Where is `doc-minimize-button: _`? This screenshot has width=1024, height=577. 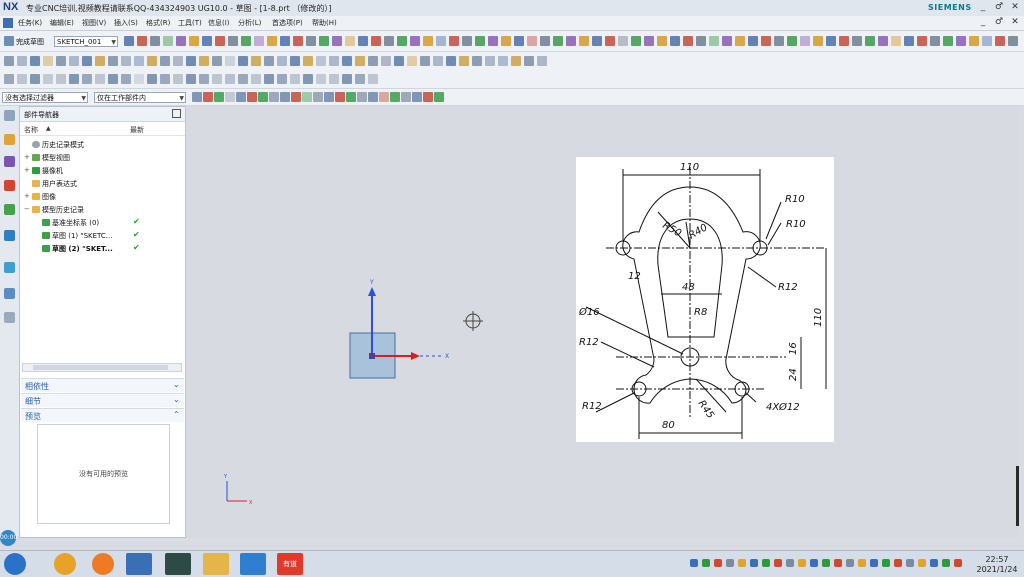
doc-minimize-button: _ is located at coordinates (983, 22).